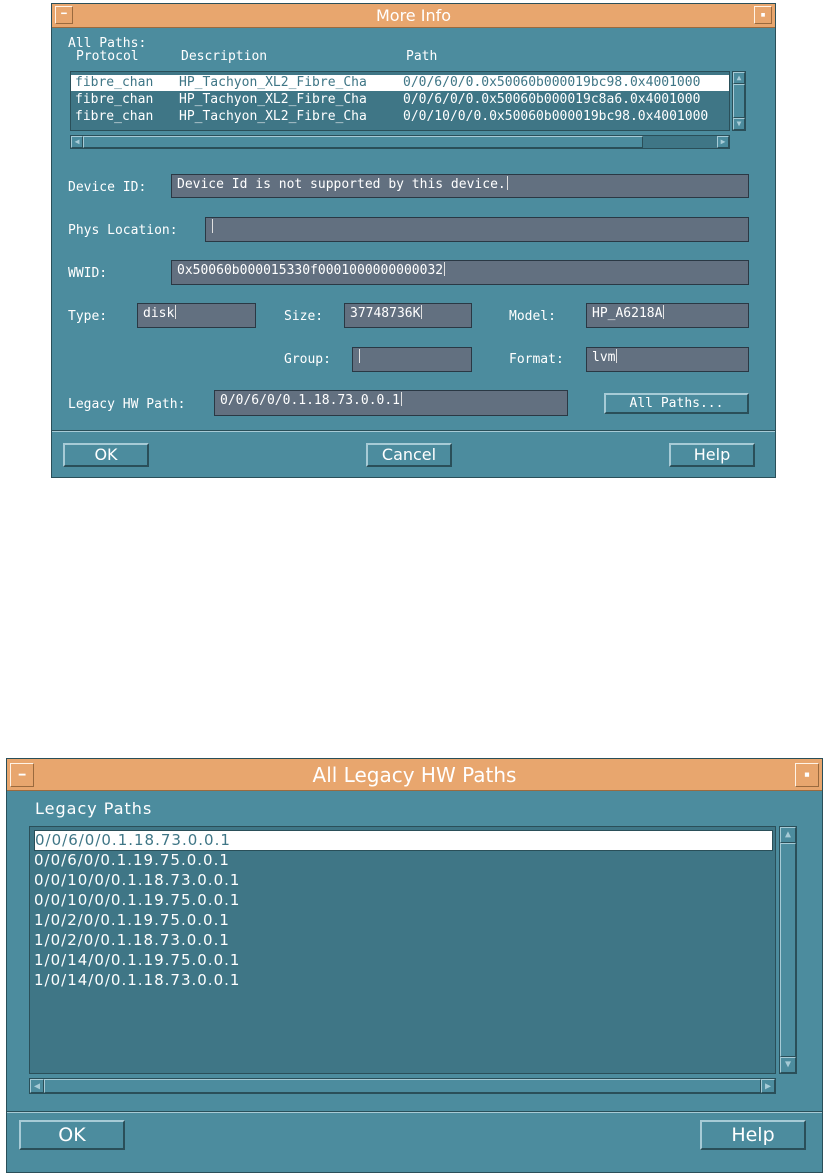 Image resolution: width=823 pixels, height=1173 pixels. I want to click on phys-location-label: Phys Location:, so click(123, 230).